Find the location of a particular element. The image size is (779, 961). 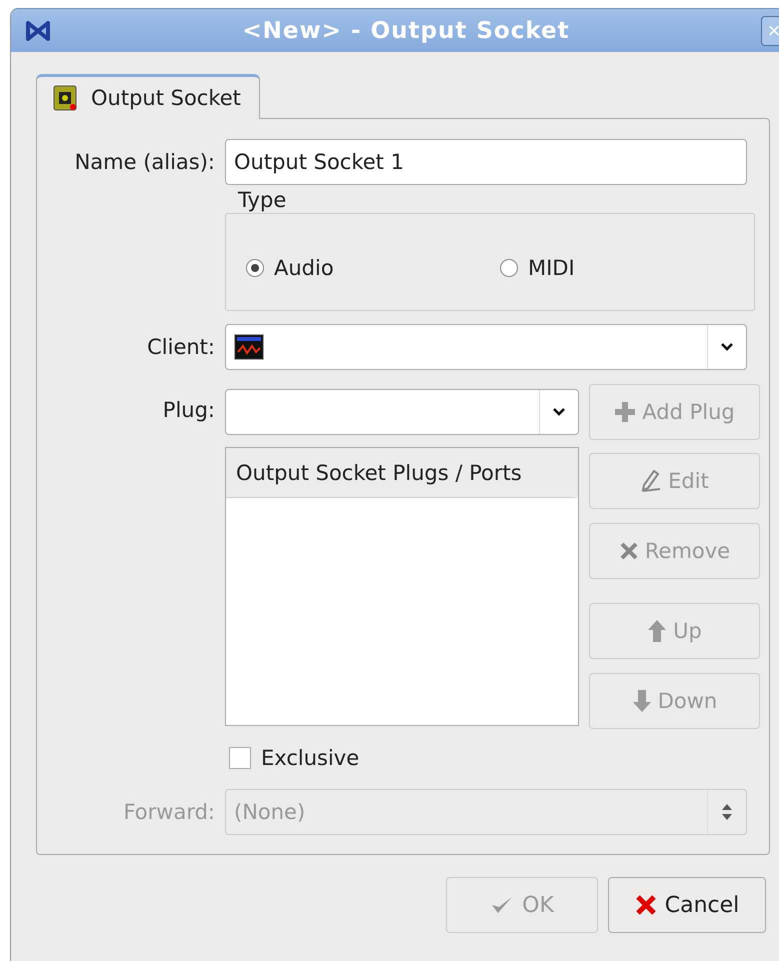

window-title: <New> - Output Socket is located at coordinates (406, 31).